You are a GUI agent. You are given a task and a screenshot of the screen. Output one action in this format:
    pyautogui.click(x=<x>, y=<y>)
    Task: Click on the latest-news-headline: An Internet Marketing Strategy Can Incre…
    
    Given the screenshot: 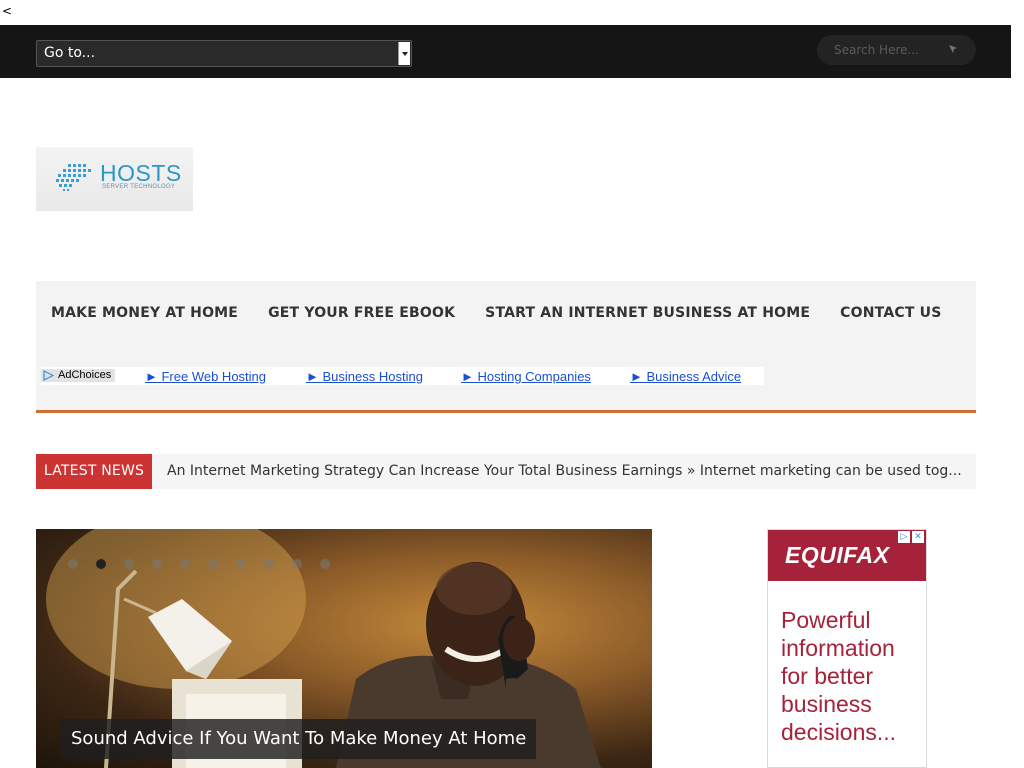 What is the action you would take?
    pyautogui.click(x=567, y=471)
    